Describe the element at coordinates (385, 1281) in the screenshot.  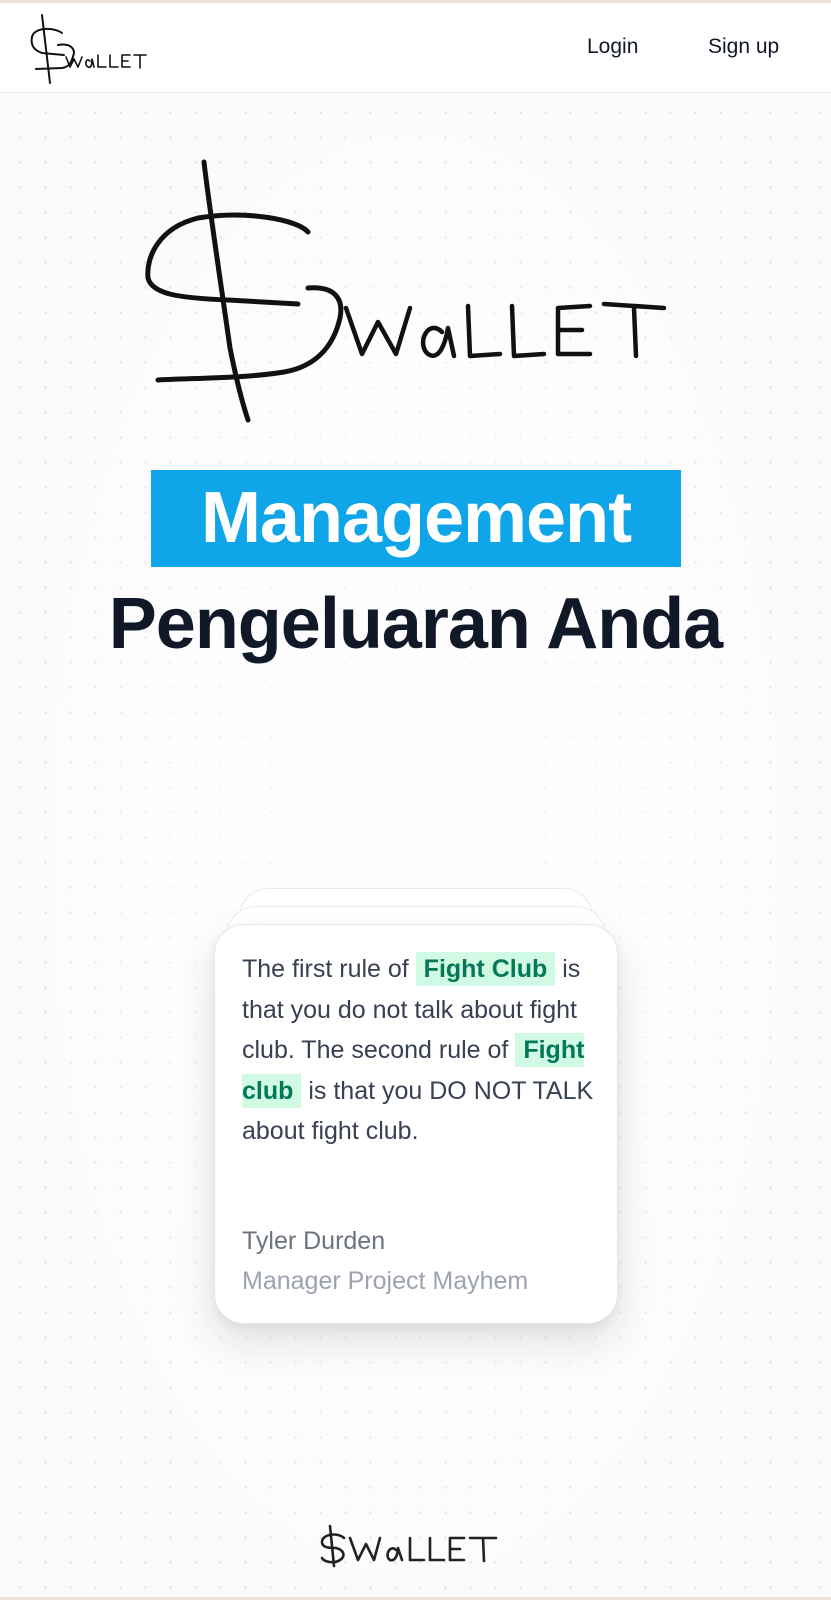
I see `testimonial-role: Manager Project Mayhem` at that location.